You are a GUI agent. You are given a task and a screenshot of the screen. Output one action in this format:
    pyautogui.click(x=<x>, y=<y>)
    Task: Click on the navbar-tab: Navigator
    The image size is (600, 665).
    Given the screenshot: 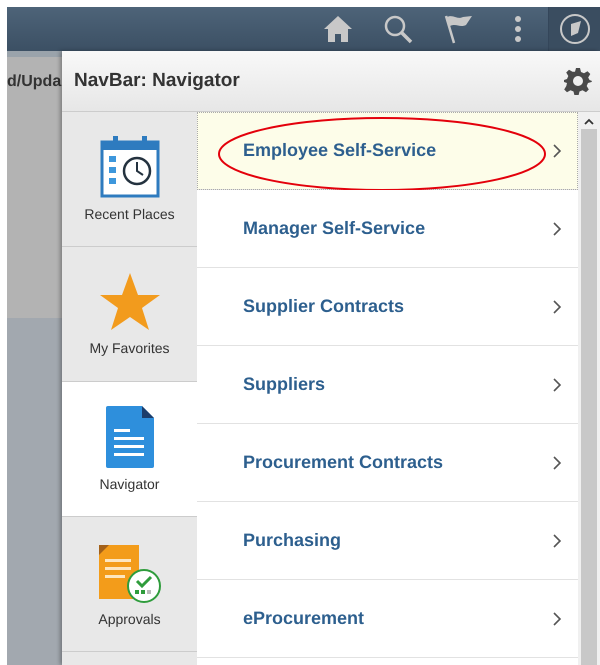 What is the action you would take?
    pyautogui.click(x=129, y=449)
    